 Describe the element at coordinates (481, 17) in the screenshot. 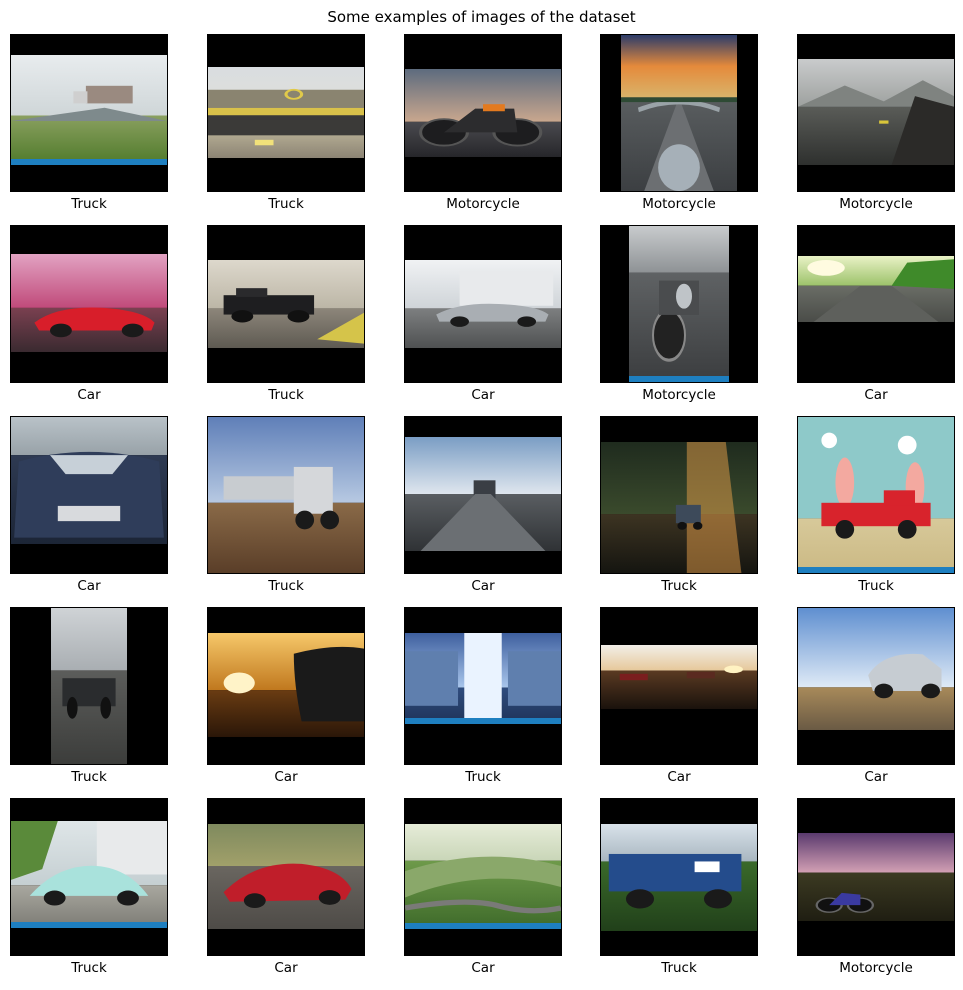

I see `figure-title: Some examples of images of the dataset` at that location.